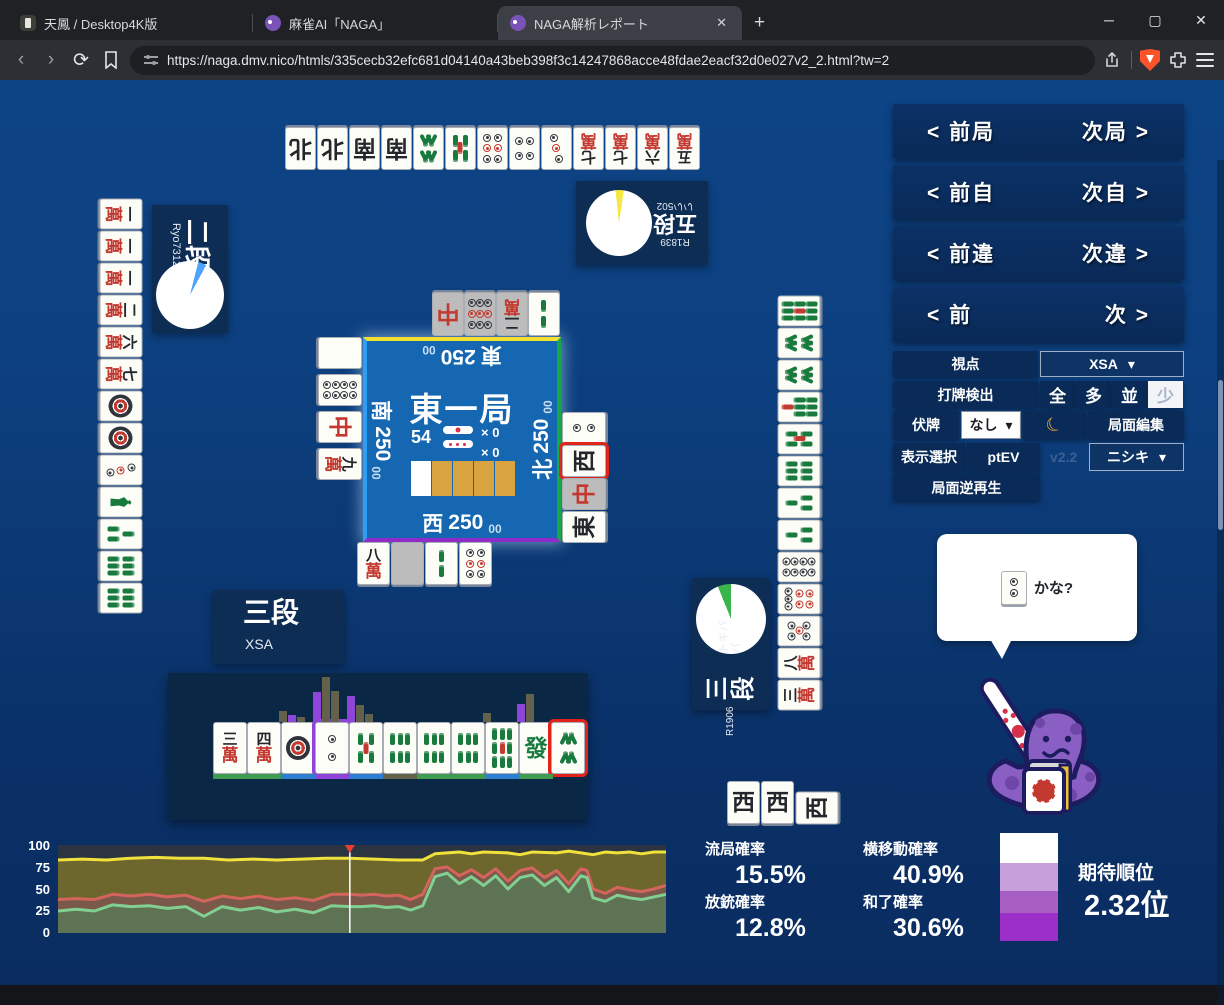 This screenshot has width=1224, height=1005. What do you see at coordinates (1131, 60) in the screenshot?
I see `toolbar-separator` at bounding box center [1131, 60].